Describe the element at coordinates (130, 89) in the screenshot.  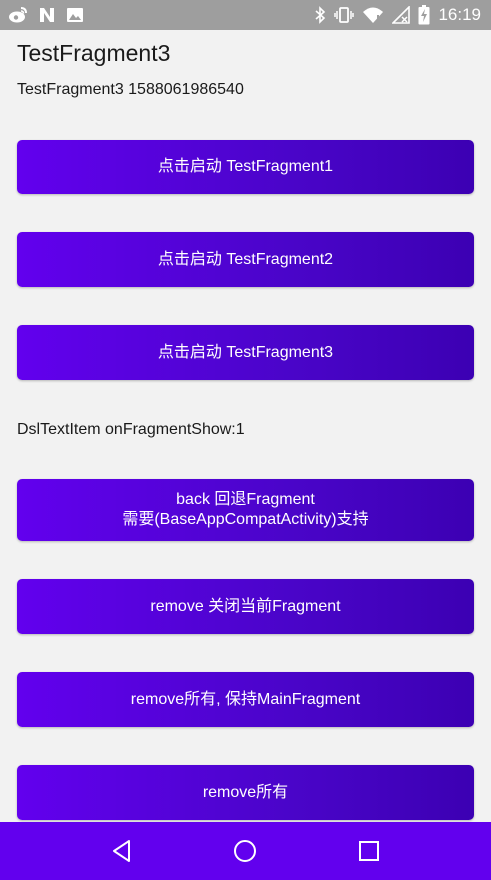
I see `fragment-subtitle: TestFragment3 1588061986540` at that location.